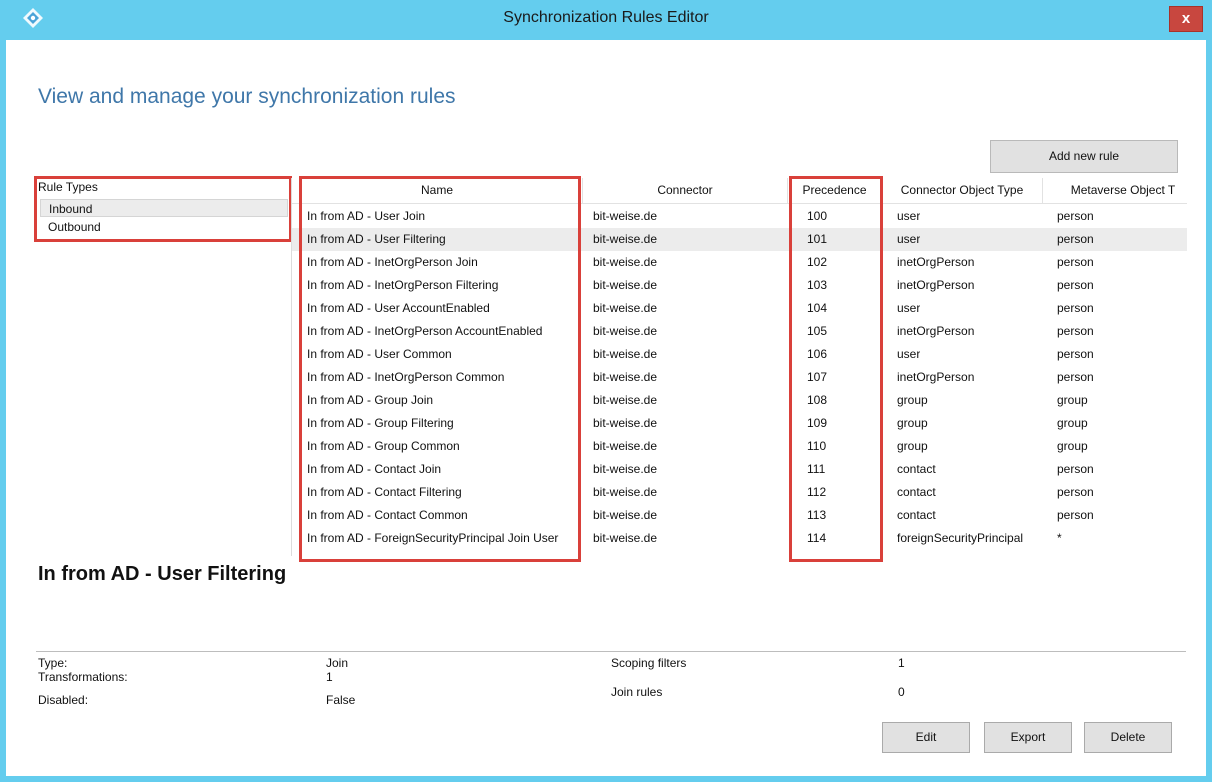 Image resolution: width=1212 pixels, height=782 pixels. What do you see at coordinates (611, 651) in the screenshot?
I see `details-divider` at bounding box center [611, 651].